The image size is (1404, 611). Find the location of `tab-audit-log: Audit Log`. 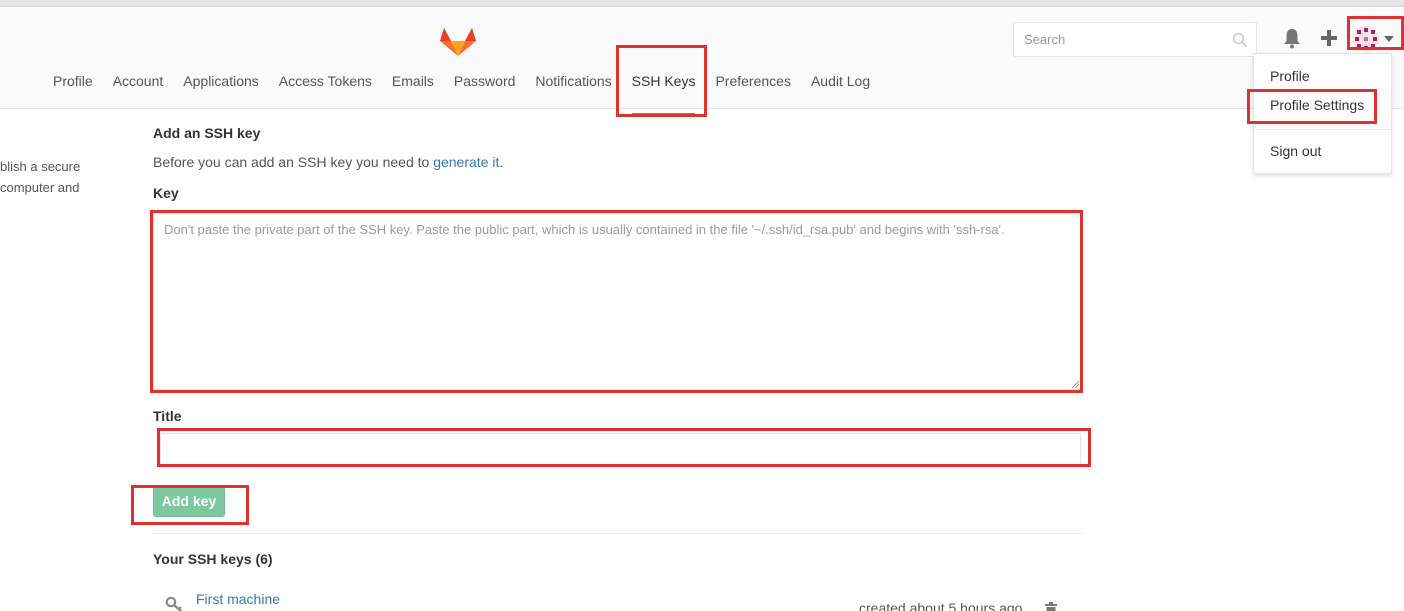

tab-audit-log: Audit Log is located at coordinates (840, 91).